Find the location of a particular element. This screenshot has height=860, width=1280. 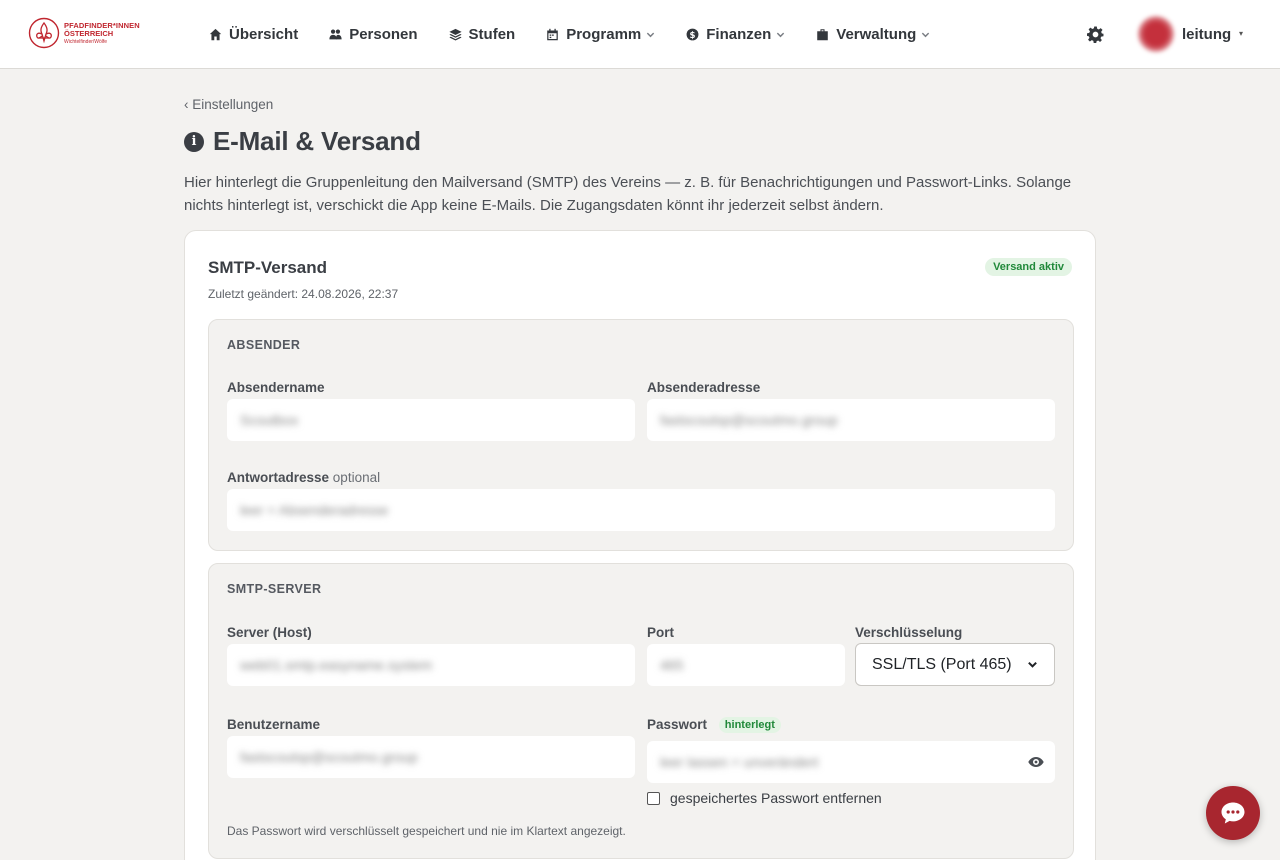

show-password-button is located at coordinates (1036, 762).